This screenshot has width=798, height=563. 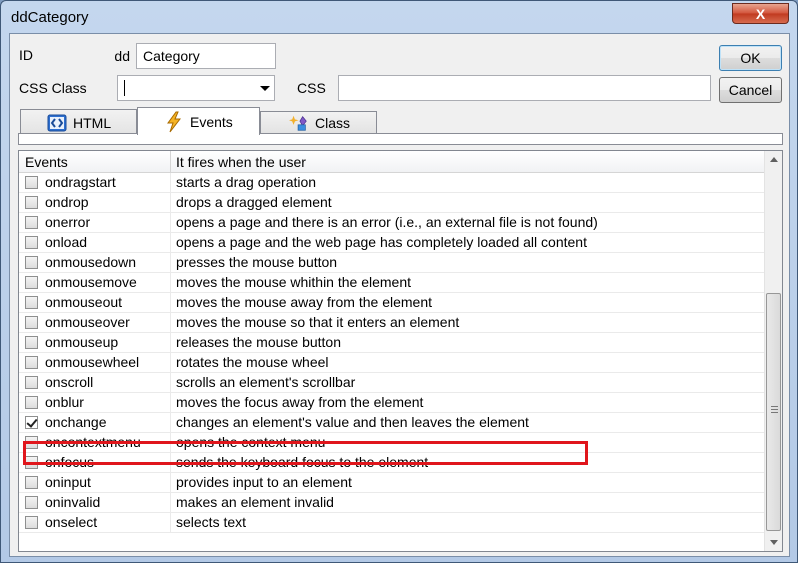 What do you see at coordinates (93, 442) in the screenshot?
I see `event-name: oncontextmenu` at bounding box center [93, 442].